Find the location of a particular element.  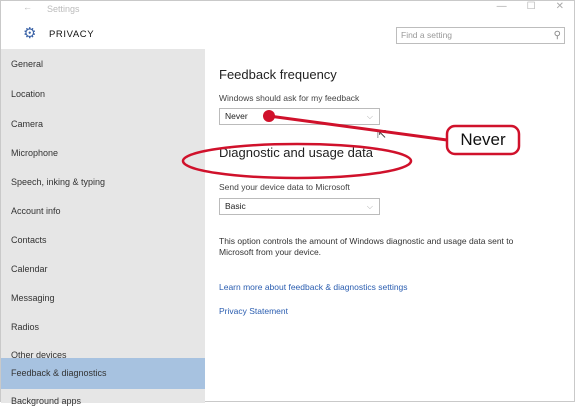

gear-icon: ⚙ is located at coordinates (30, 33).